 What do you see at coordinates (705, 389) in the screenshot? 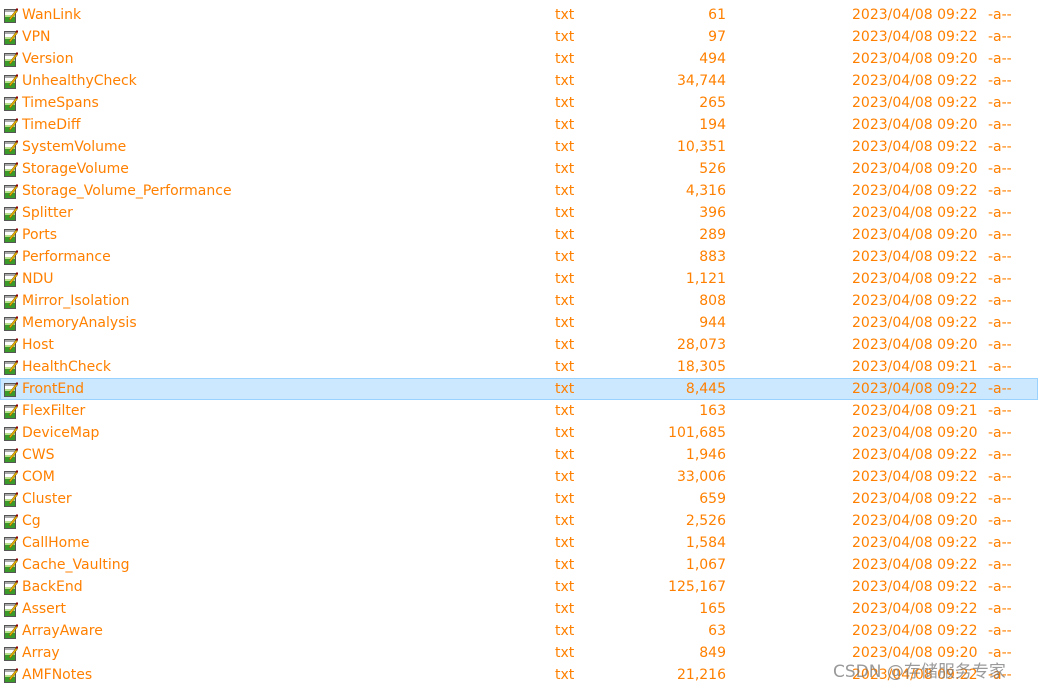
I see `file-size: 8,445` at bounding box center [705, 389].